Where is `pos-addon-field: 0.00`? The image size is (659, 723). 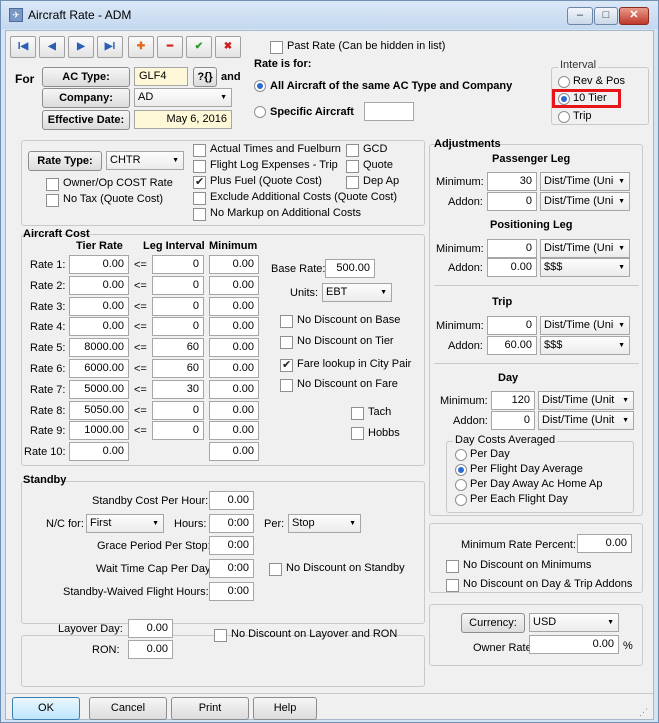
pos-addon-field: 0.00 is located at coordinates (512, 267).